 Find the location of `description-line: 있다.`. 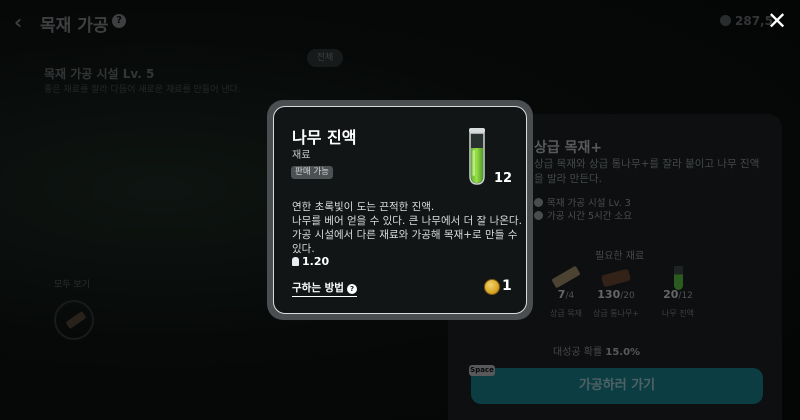

description-line: 있다. is located at coordinates (303, 249).